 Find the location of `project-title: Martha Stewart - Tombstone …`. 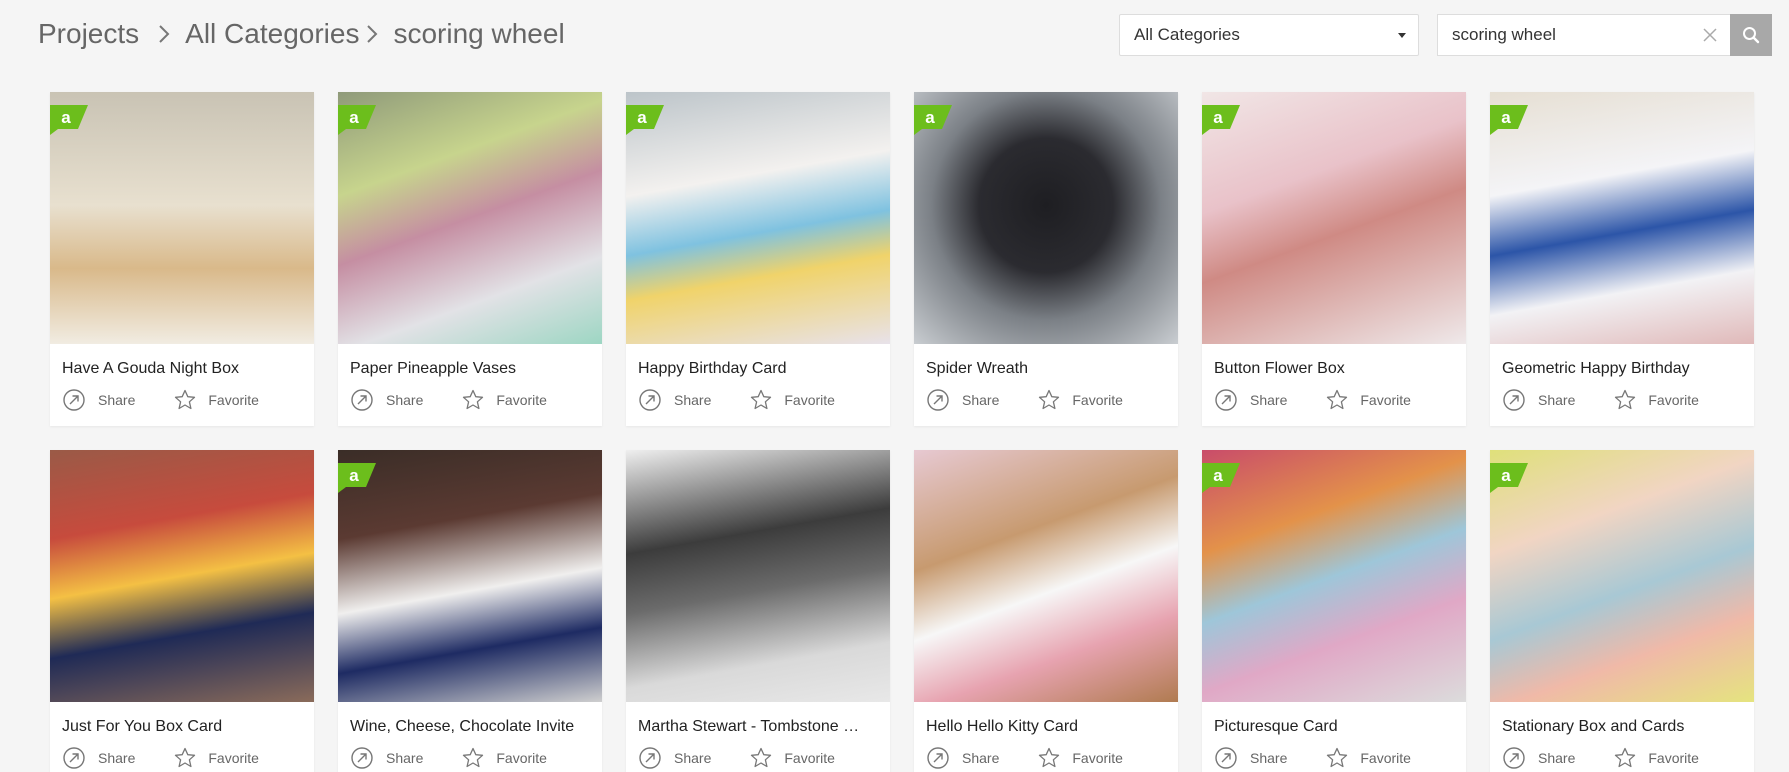

project-title: Martha Stewart - Tombstone … is located at coordinates (760, 727).